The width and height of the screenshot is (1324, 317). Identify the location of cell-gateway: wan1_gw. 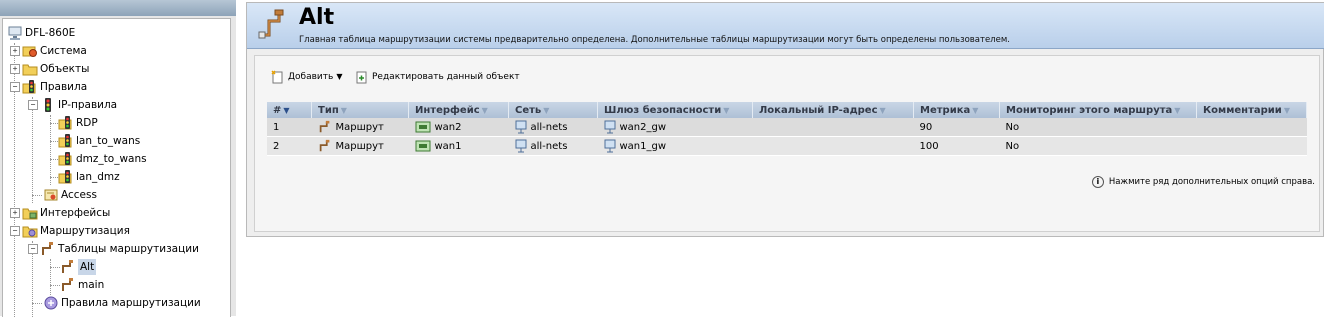
(675, 146).